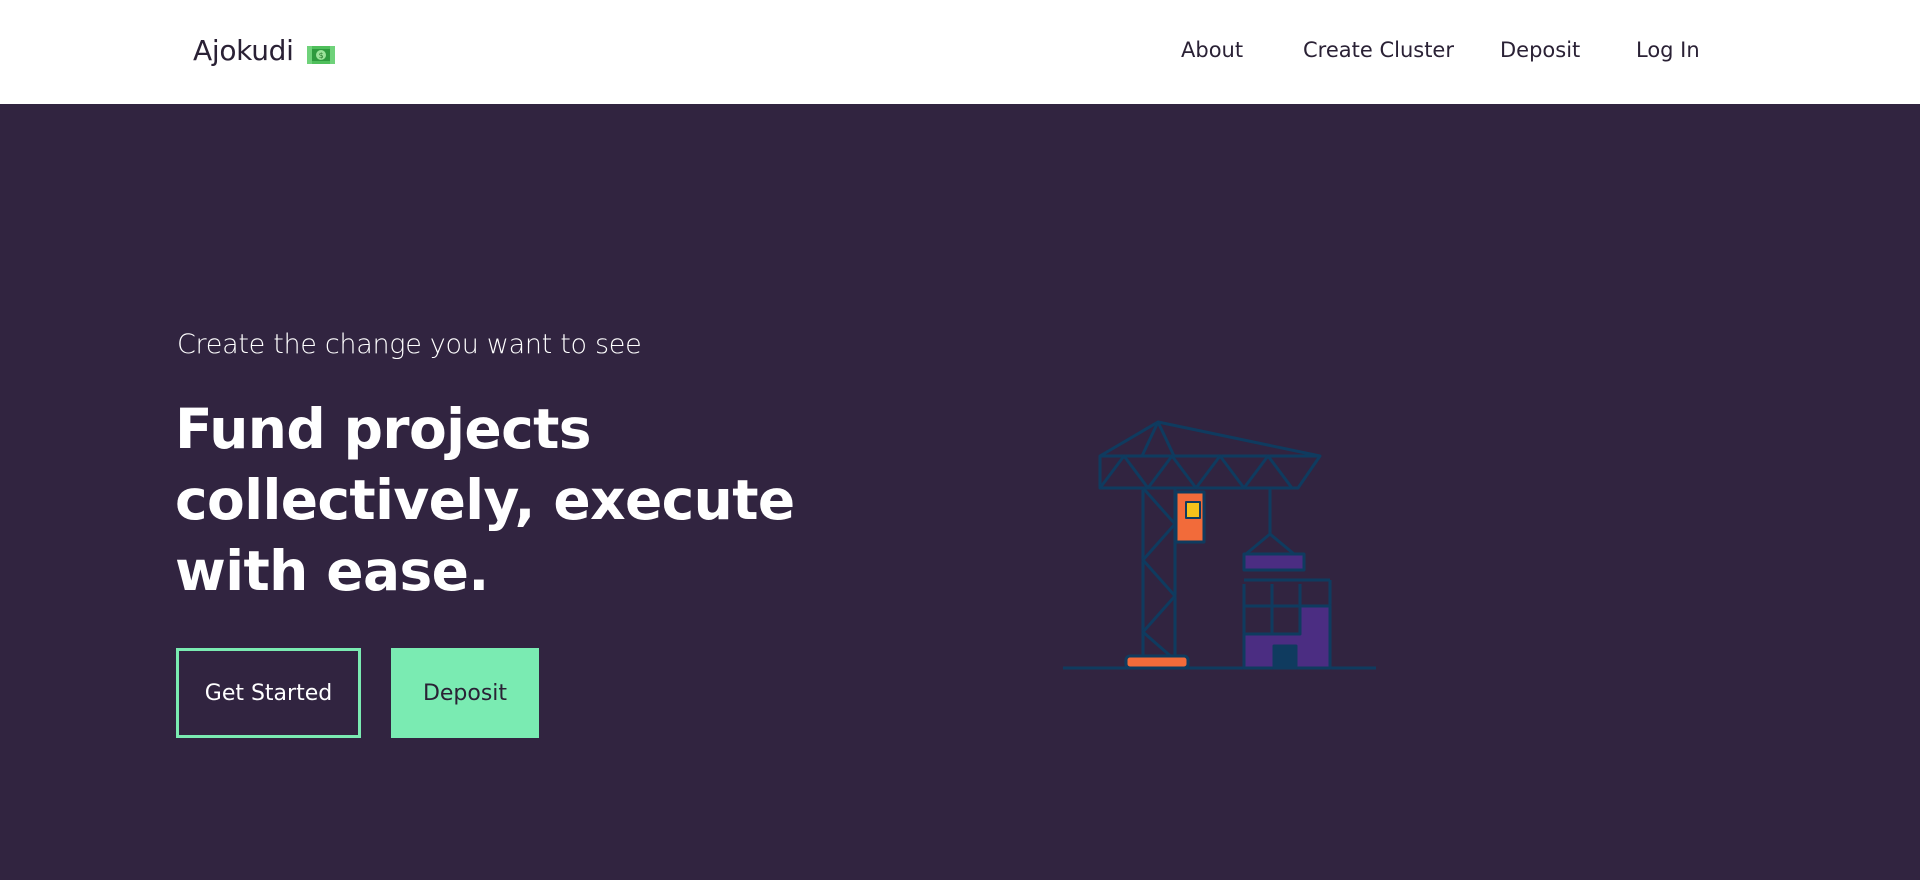 The height and width of the screenshot is (880, 1920). Describe the element at coordinates (1218, 534) in the screenshot. I see `construction-crane-icon` at that location.